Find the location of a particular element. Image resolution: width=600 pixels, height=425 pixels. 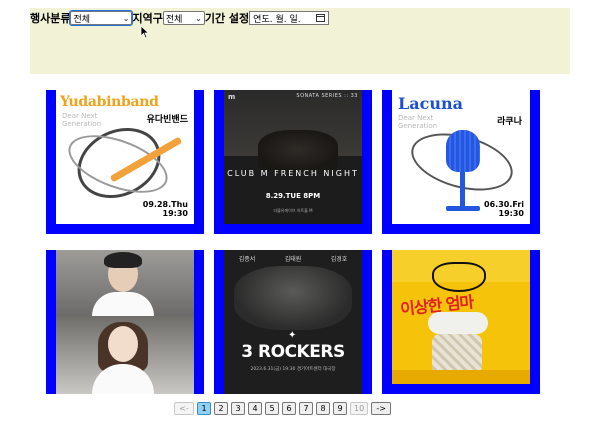

region-label: 지역구 is located at coordinates (147, 18).